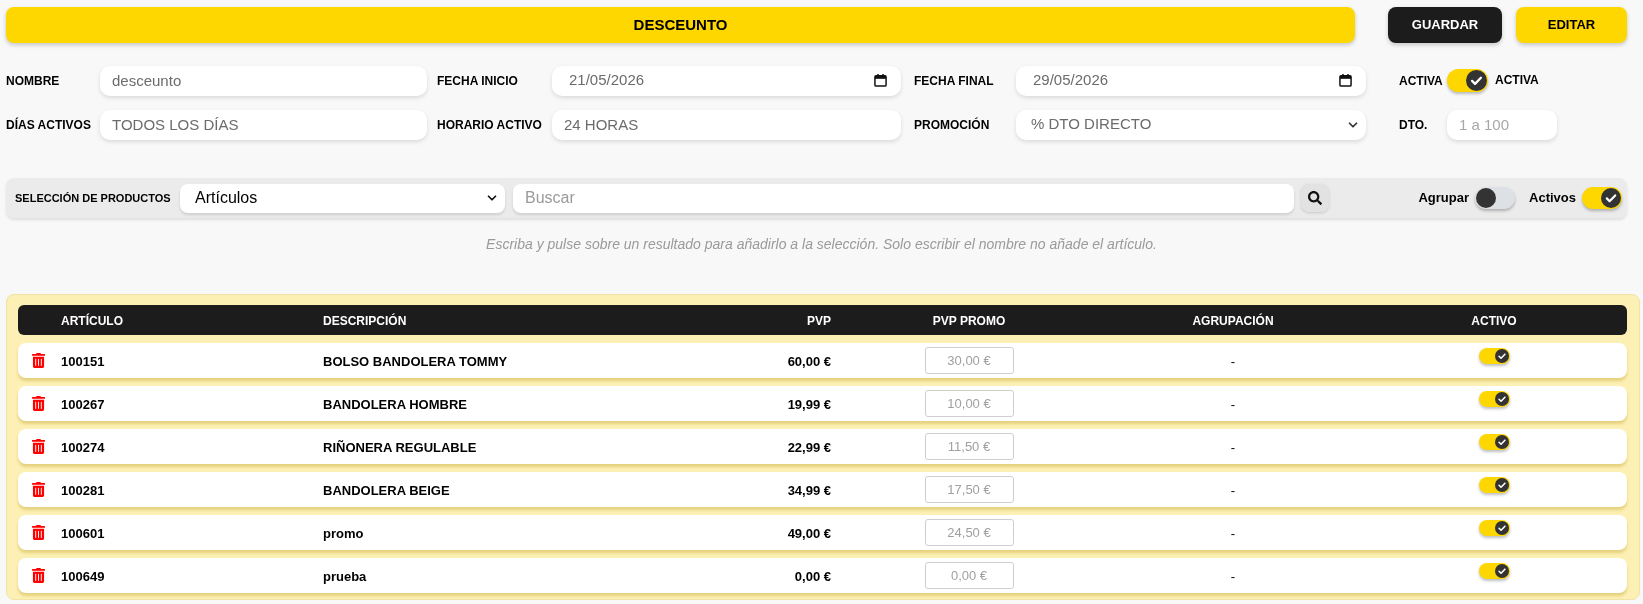 The height and width of the screenshot is (604, 1643). Describe the element at coordinates (1517, 80) in the screenshot. I see `toggle-caption: ACTIVA` at that location.